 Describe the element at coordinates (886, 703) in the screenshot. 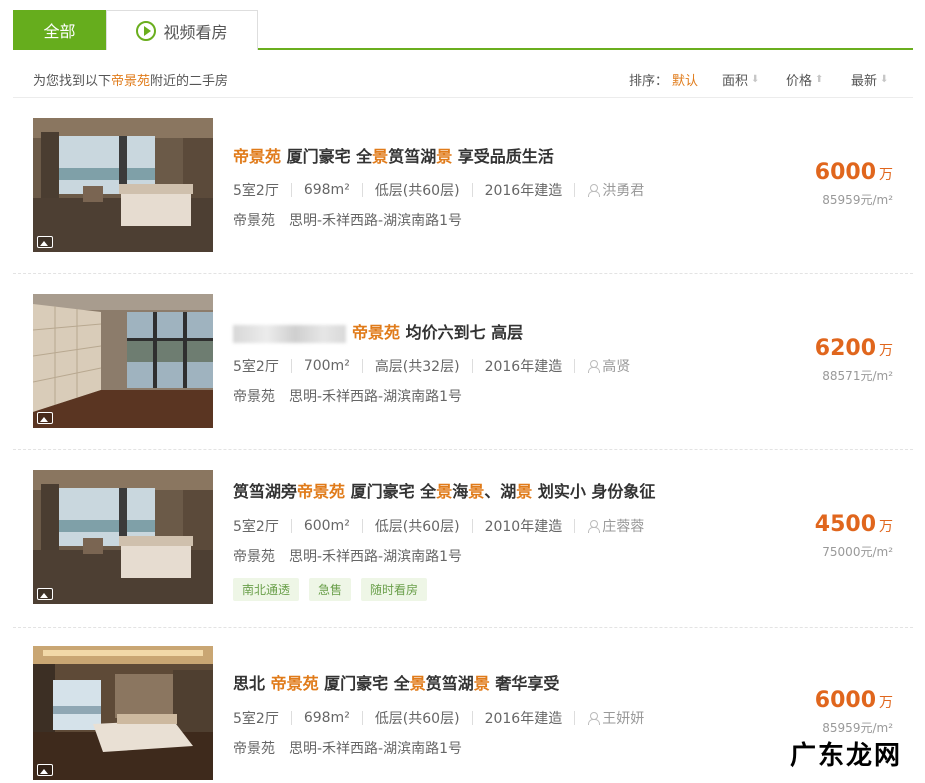

I see `price-unit: 万` at that location.